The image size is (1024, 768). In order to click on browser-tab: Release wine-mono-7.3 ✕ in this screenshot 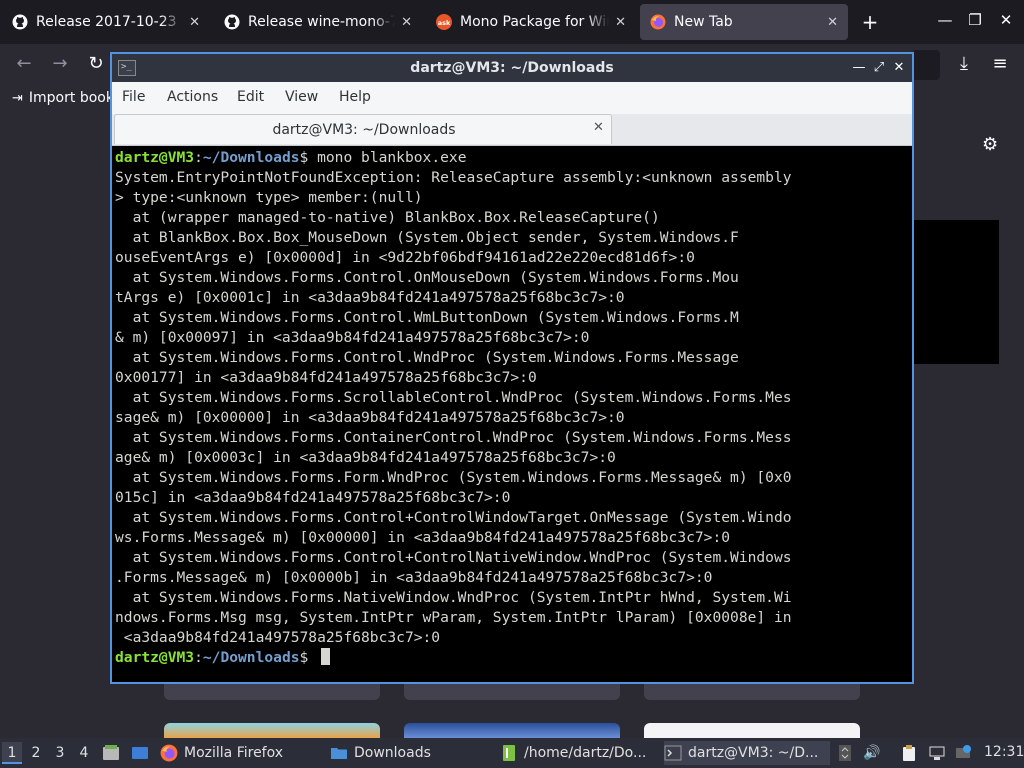, I will do `click(318, 22)`.